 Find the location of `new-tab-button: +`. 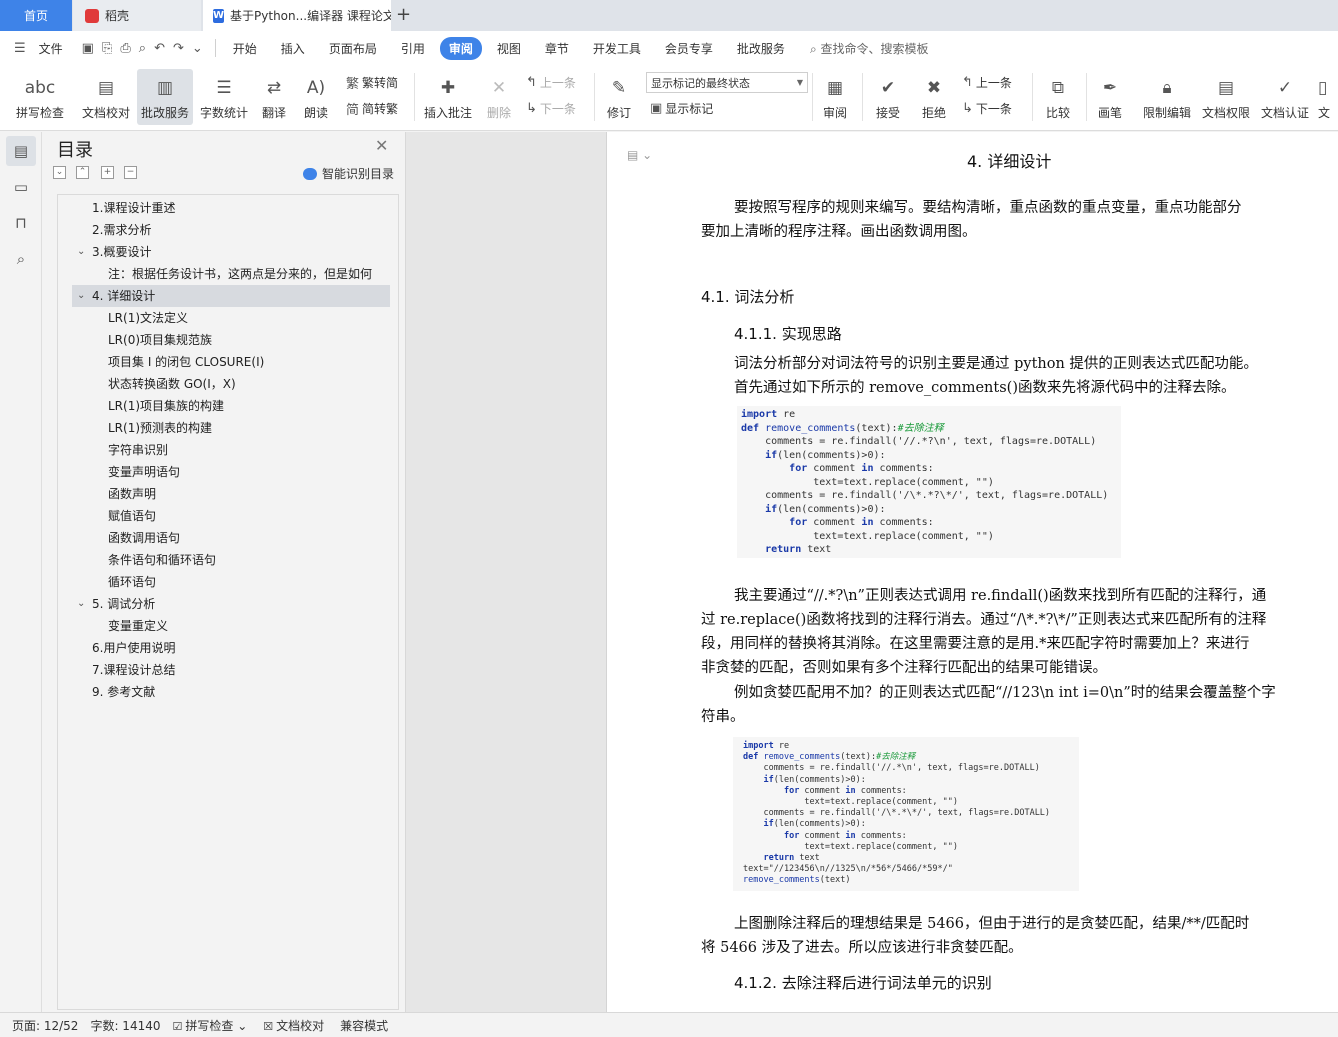

new-tab-button: + is located at coordinates (403, 15).